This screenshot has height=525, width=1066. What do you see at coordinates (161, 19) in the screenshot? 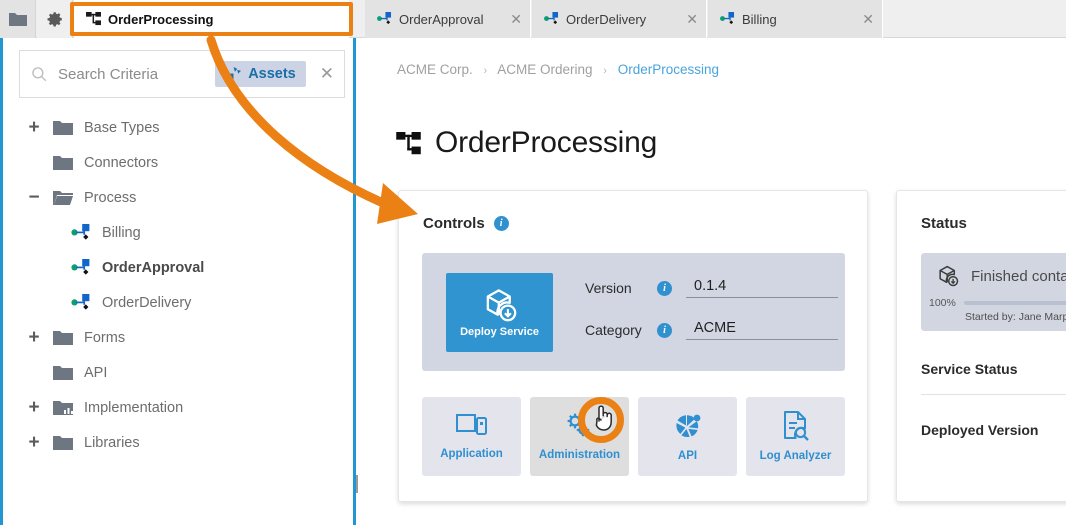
I see `tab-label: OrderProcessing` at bounding box center [161, 19].